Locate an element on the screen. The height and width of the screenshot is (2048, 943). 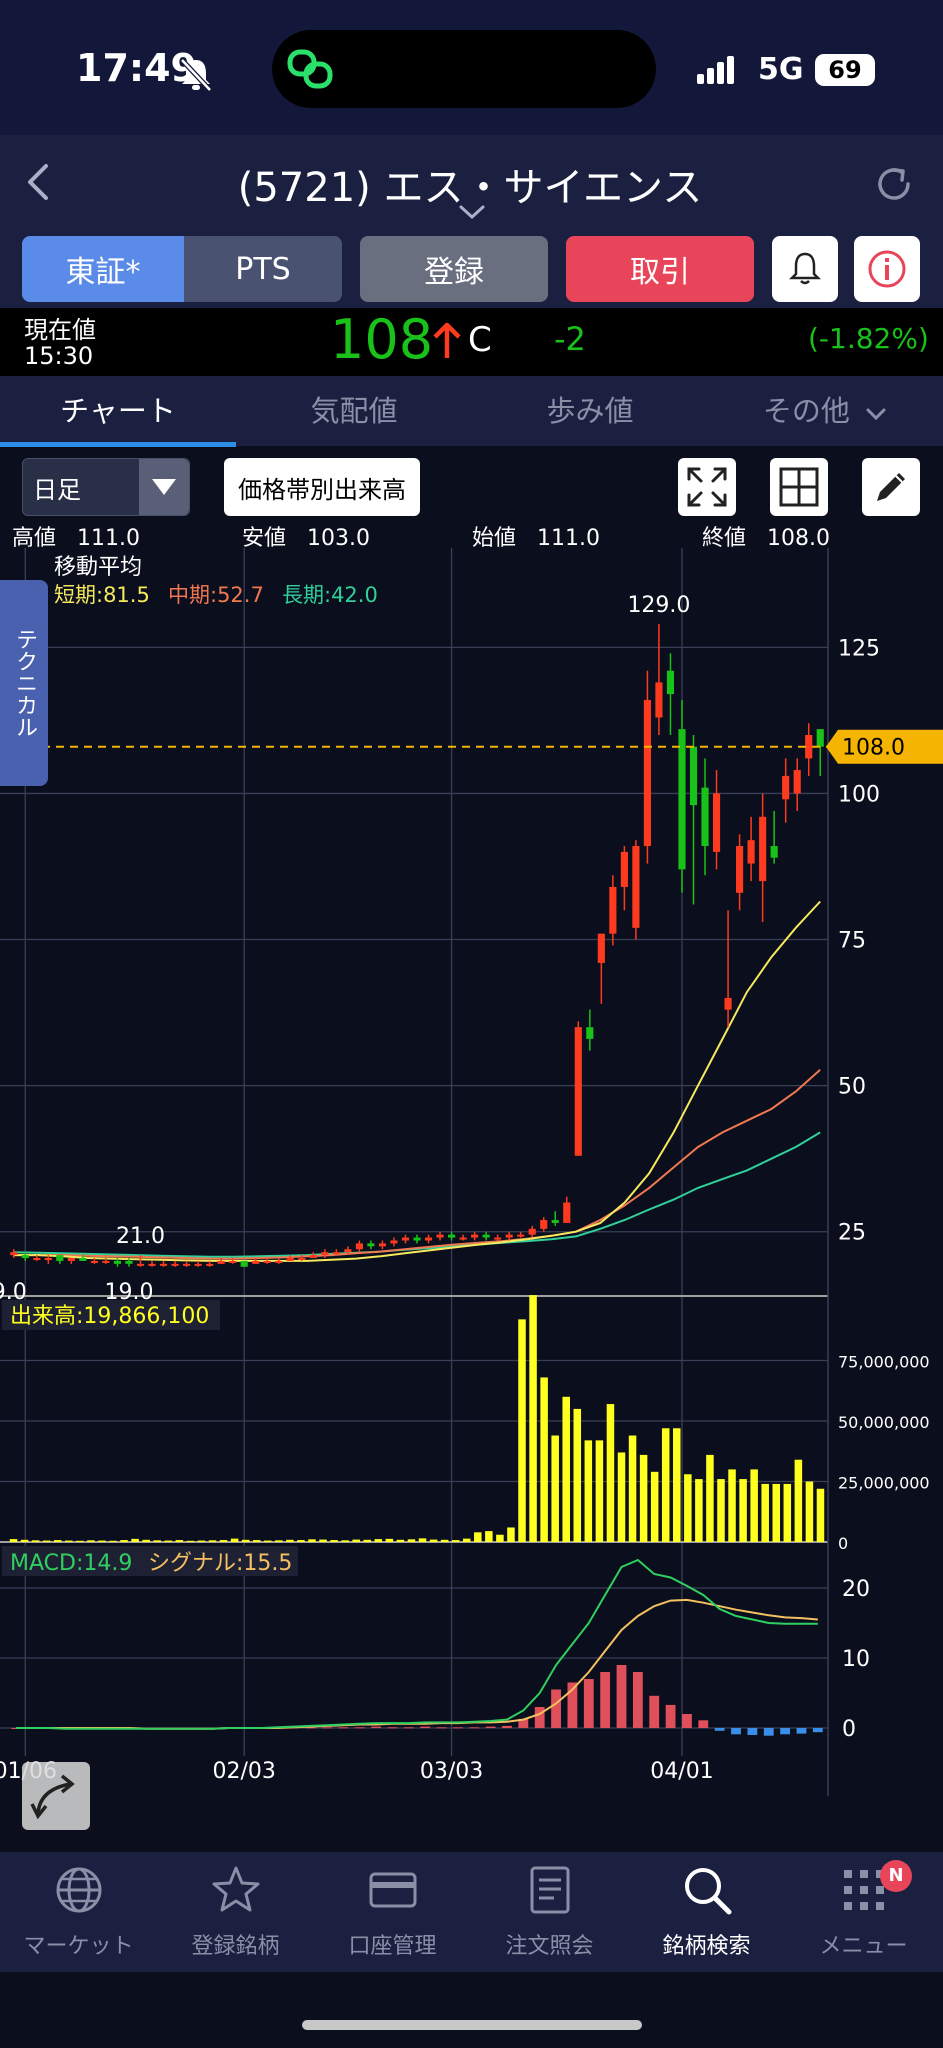
nav-watchlist: 登録銘柄 is located at coordinates (235, 1912).